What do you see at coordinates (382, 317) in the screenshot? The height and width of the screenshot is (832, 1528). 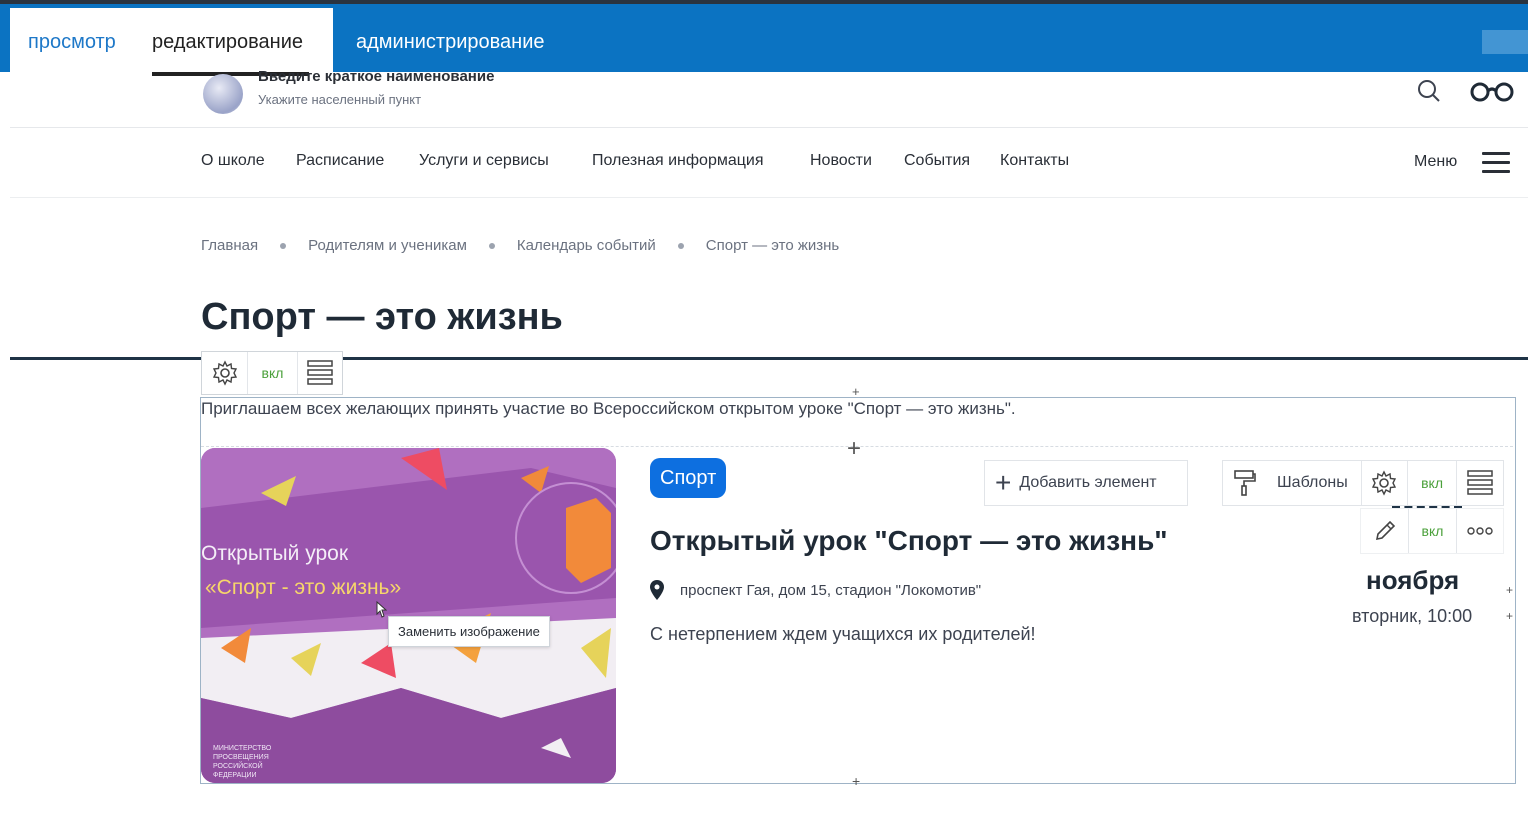 I see `page-title: Спорт — это жизнь` at bounding box center [382, 317].